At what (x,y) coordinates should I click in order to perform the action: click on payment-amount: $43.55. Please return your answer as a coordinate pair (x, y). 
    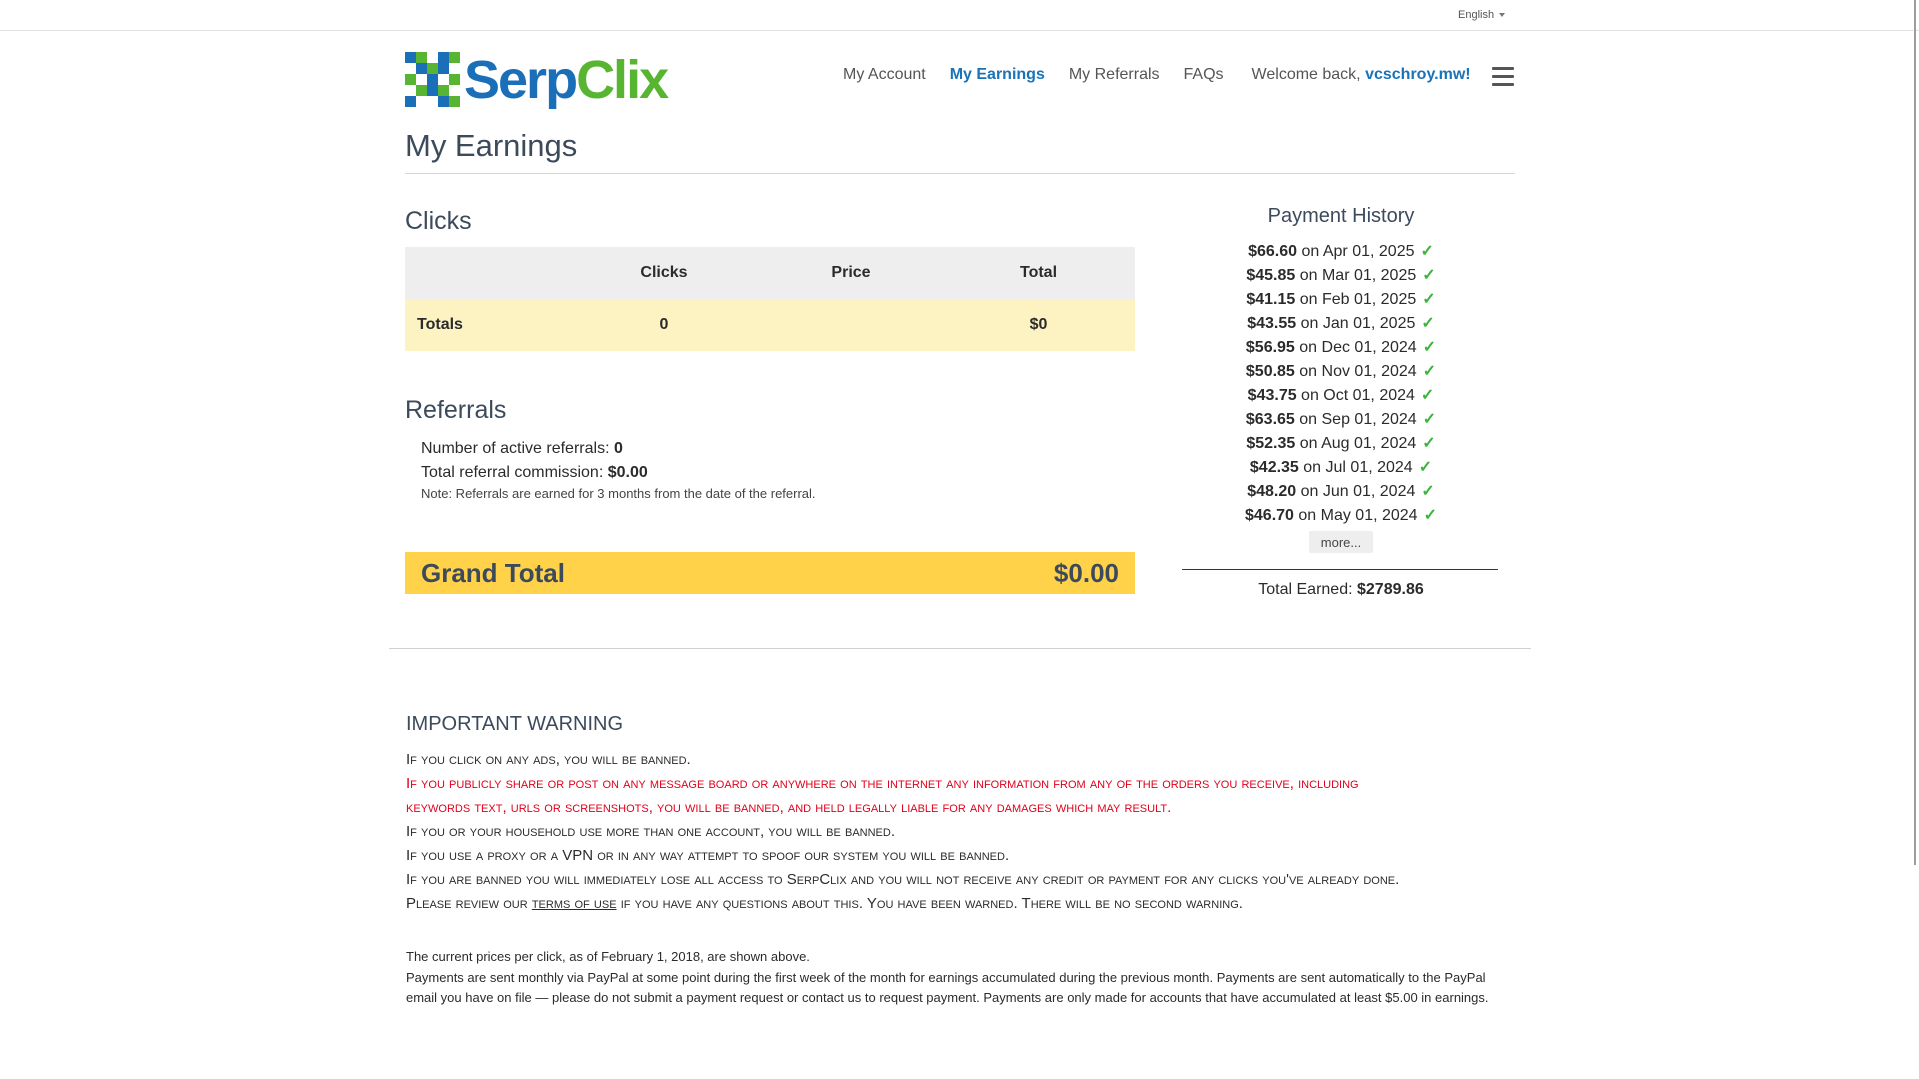
    Looking at the image, I should click on (1272, 323).